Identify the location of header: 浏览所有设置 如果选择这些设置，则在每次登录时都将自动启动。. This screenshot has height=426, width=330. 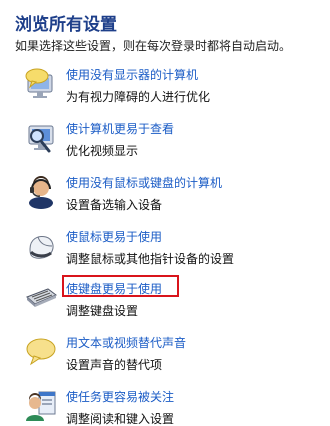
(170, 34).